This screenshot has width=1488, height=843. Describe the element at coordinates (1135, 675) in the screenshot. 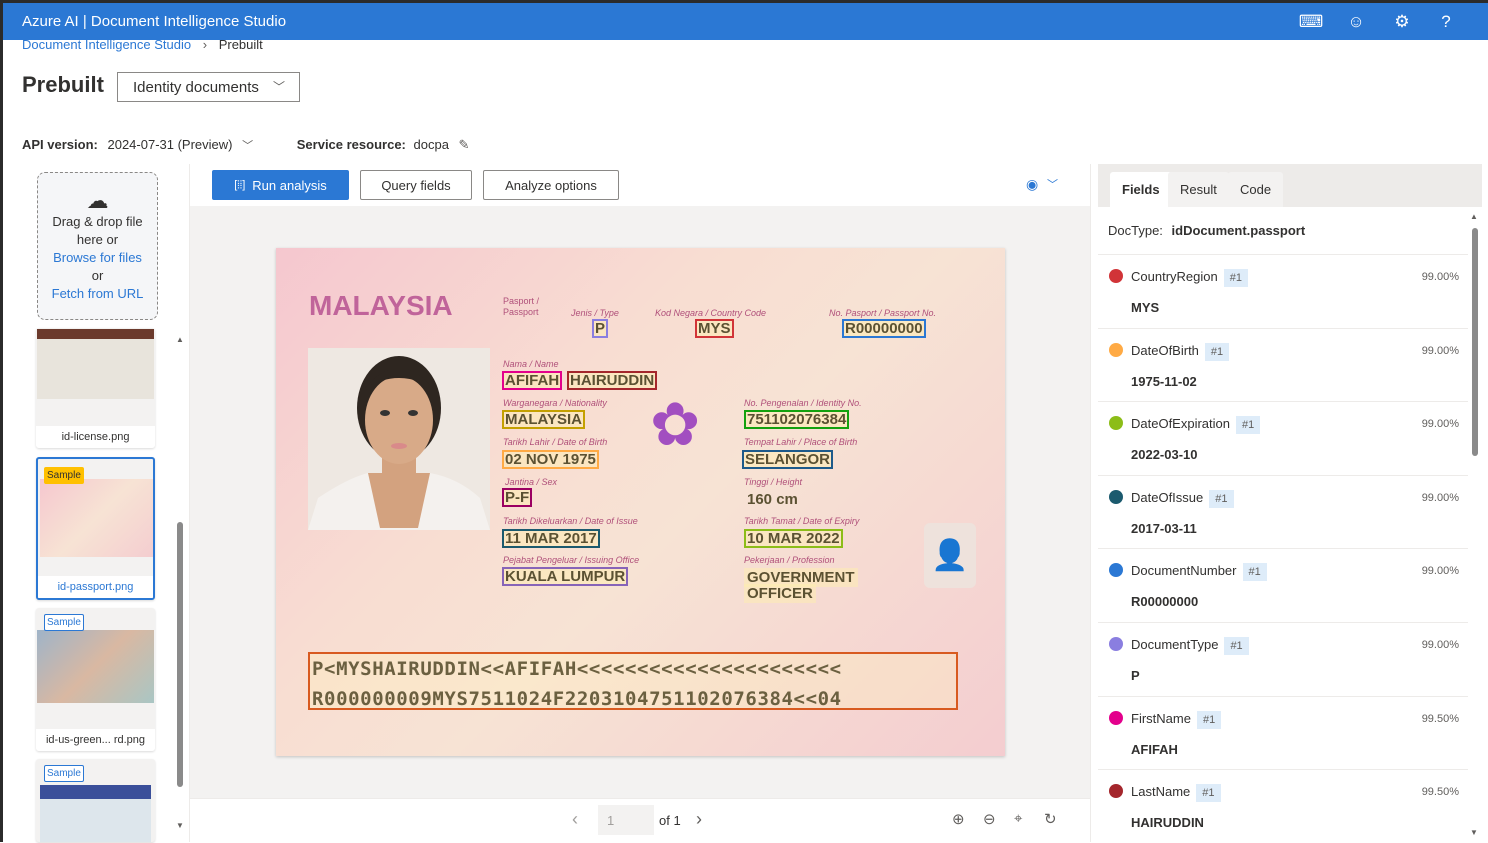

I see `field-value: P` at that location.